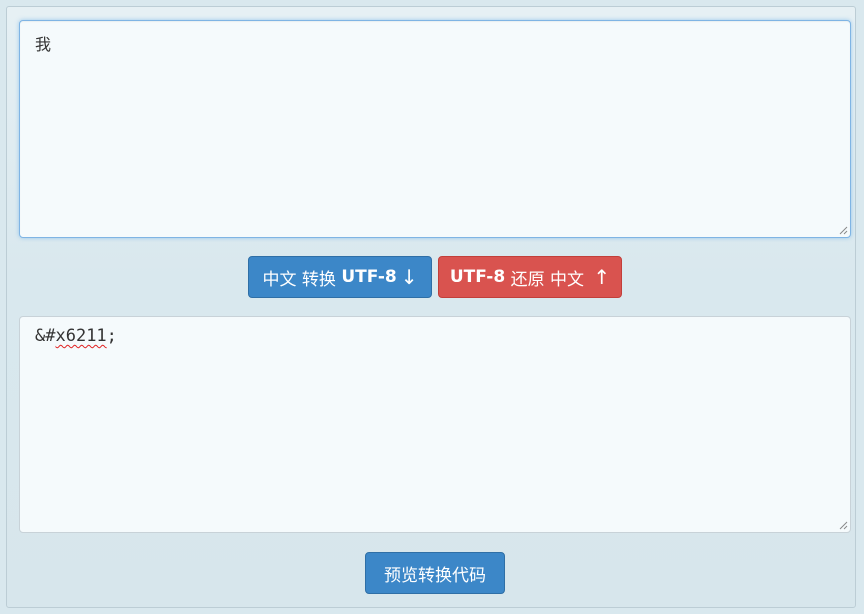 This screenshot has height=614, width=864. Describe the element at coordinates (477, 277) in the screenshot. I see `decode-button-label-utf8: UTF-8` at that location.